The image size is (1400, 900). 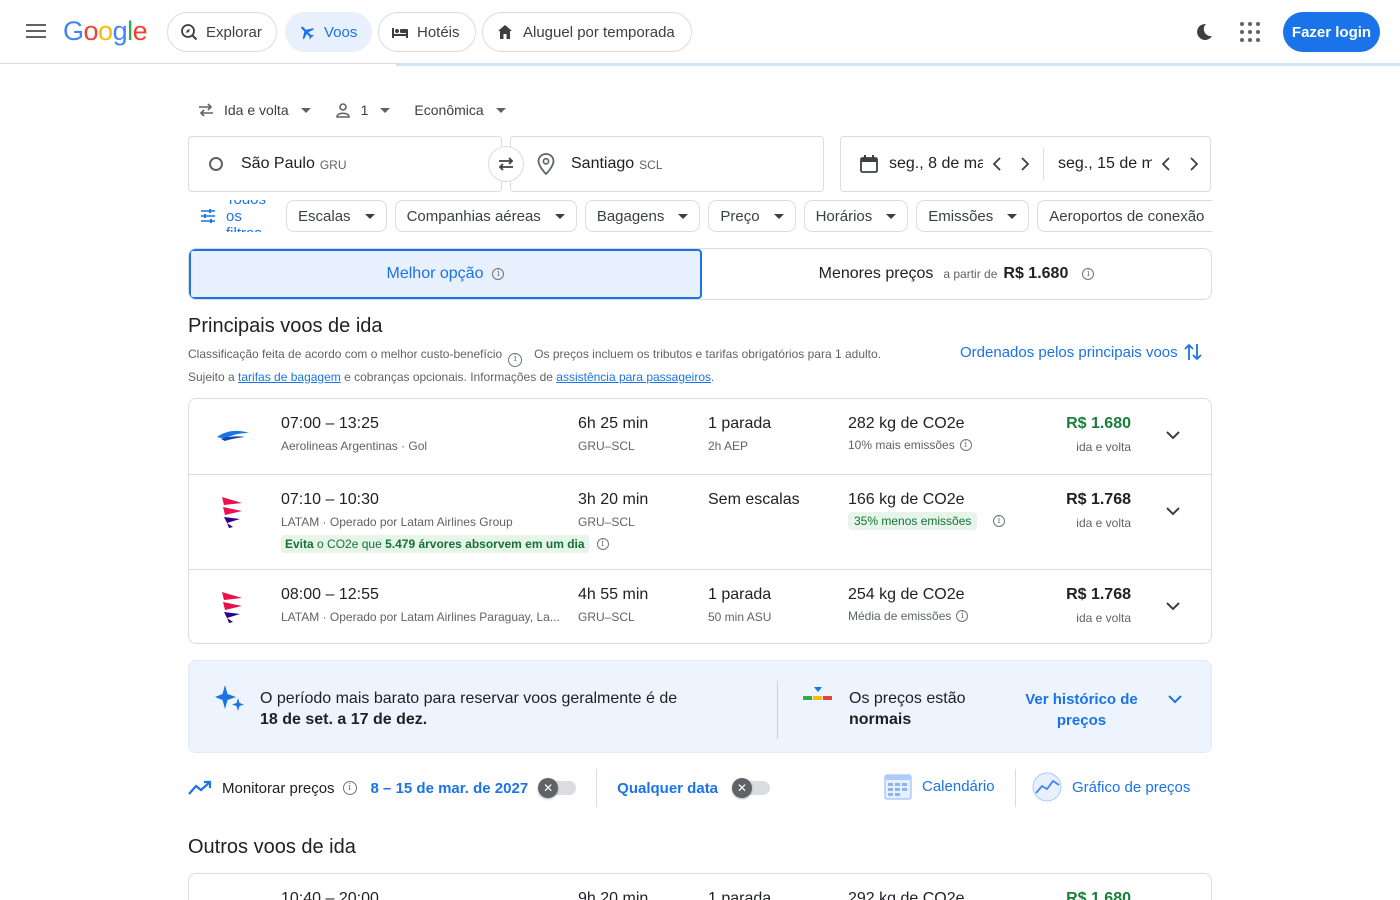 What do you see at coordinates (105, 31) in the screenshot?
I see `google-logo: Google` at bounding box center [105, 31].